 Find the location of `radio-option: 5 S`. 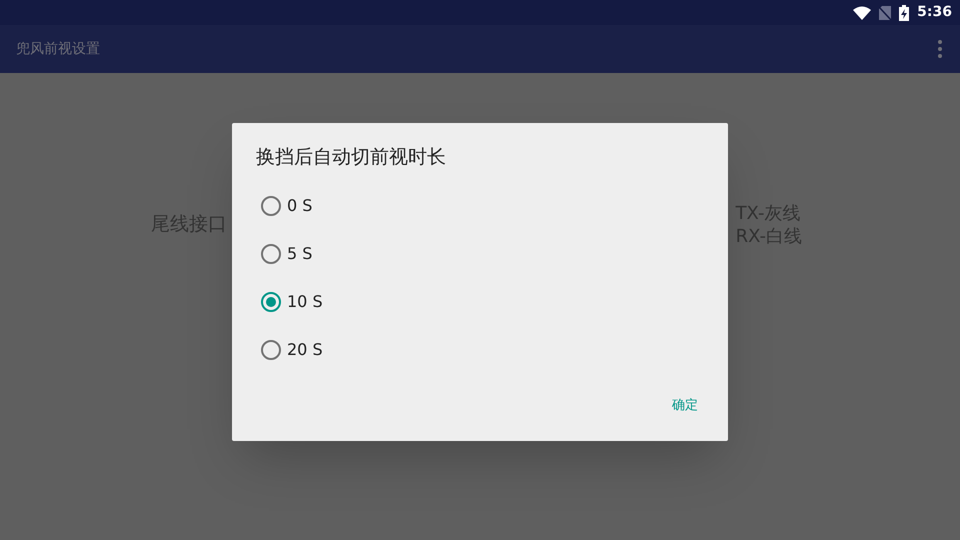

radio-option: 5 S is located at coordinates (480, 254).